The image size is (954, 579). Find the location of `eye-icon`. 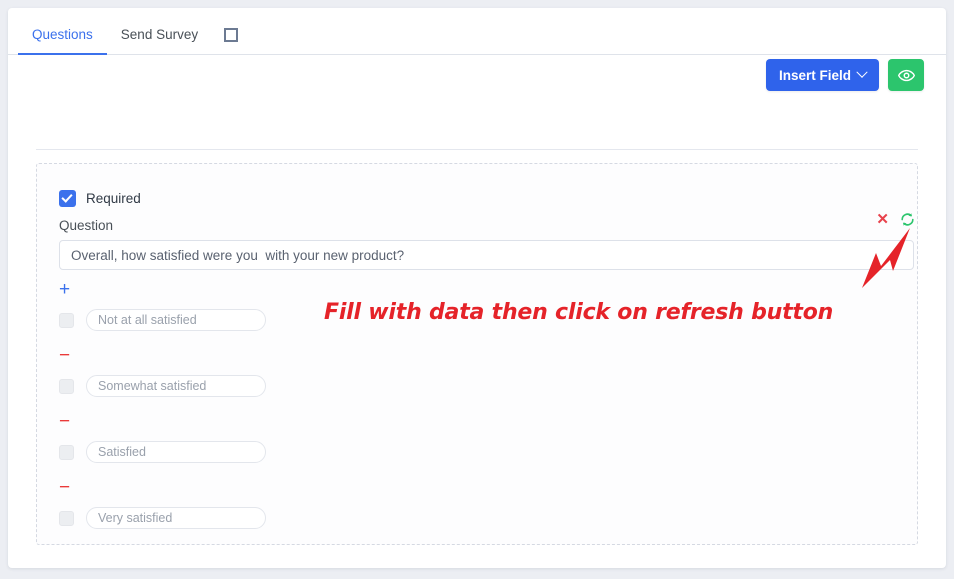

eye-icon is located at coordinates (906, 75).